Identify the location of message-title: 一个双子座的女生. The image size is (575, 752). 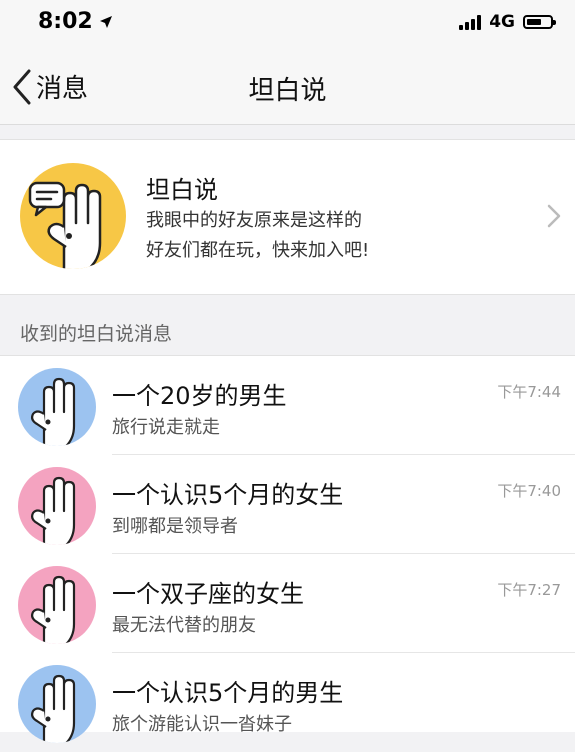
(208, 594).